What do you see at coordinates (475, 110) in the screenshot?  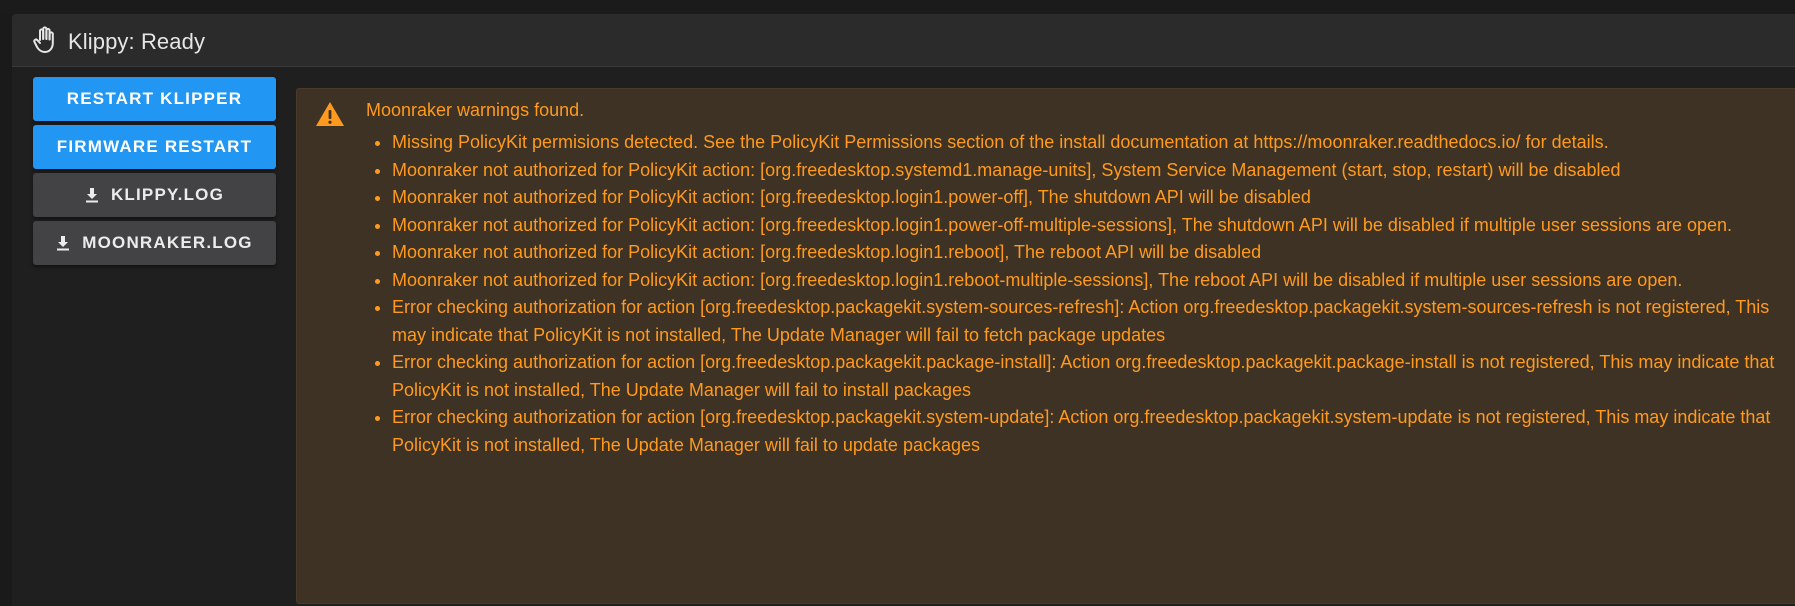 I see `alert-title: Moonraker warnings found.` at bounding box center [475, 110].